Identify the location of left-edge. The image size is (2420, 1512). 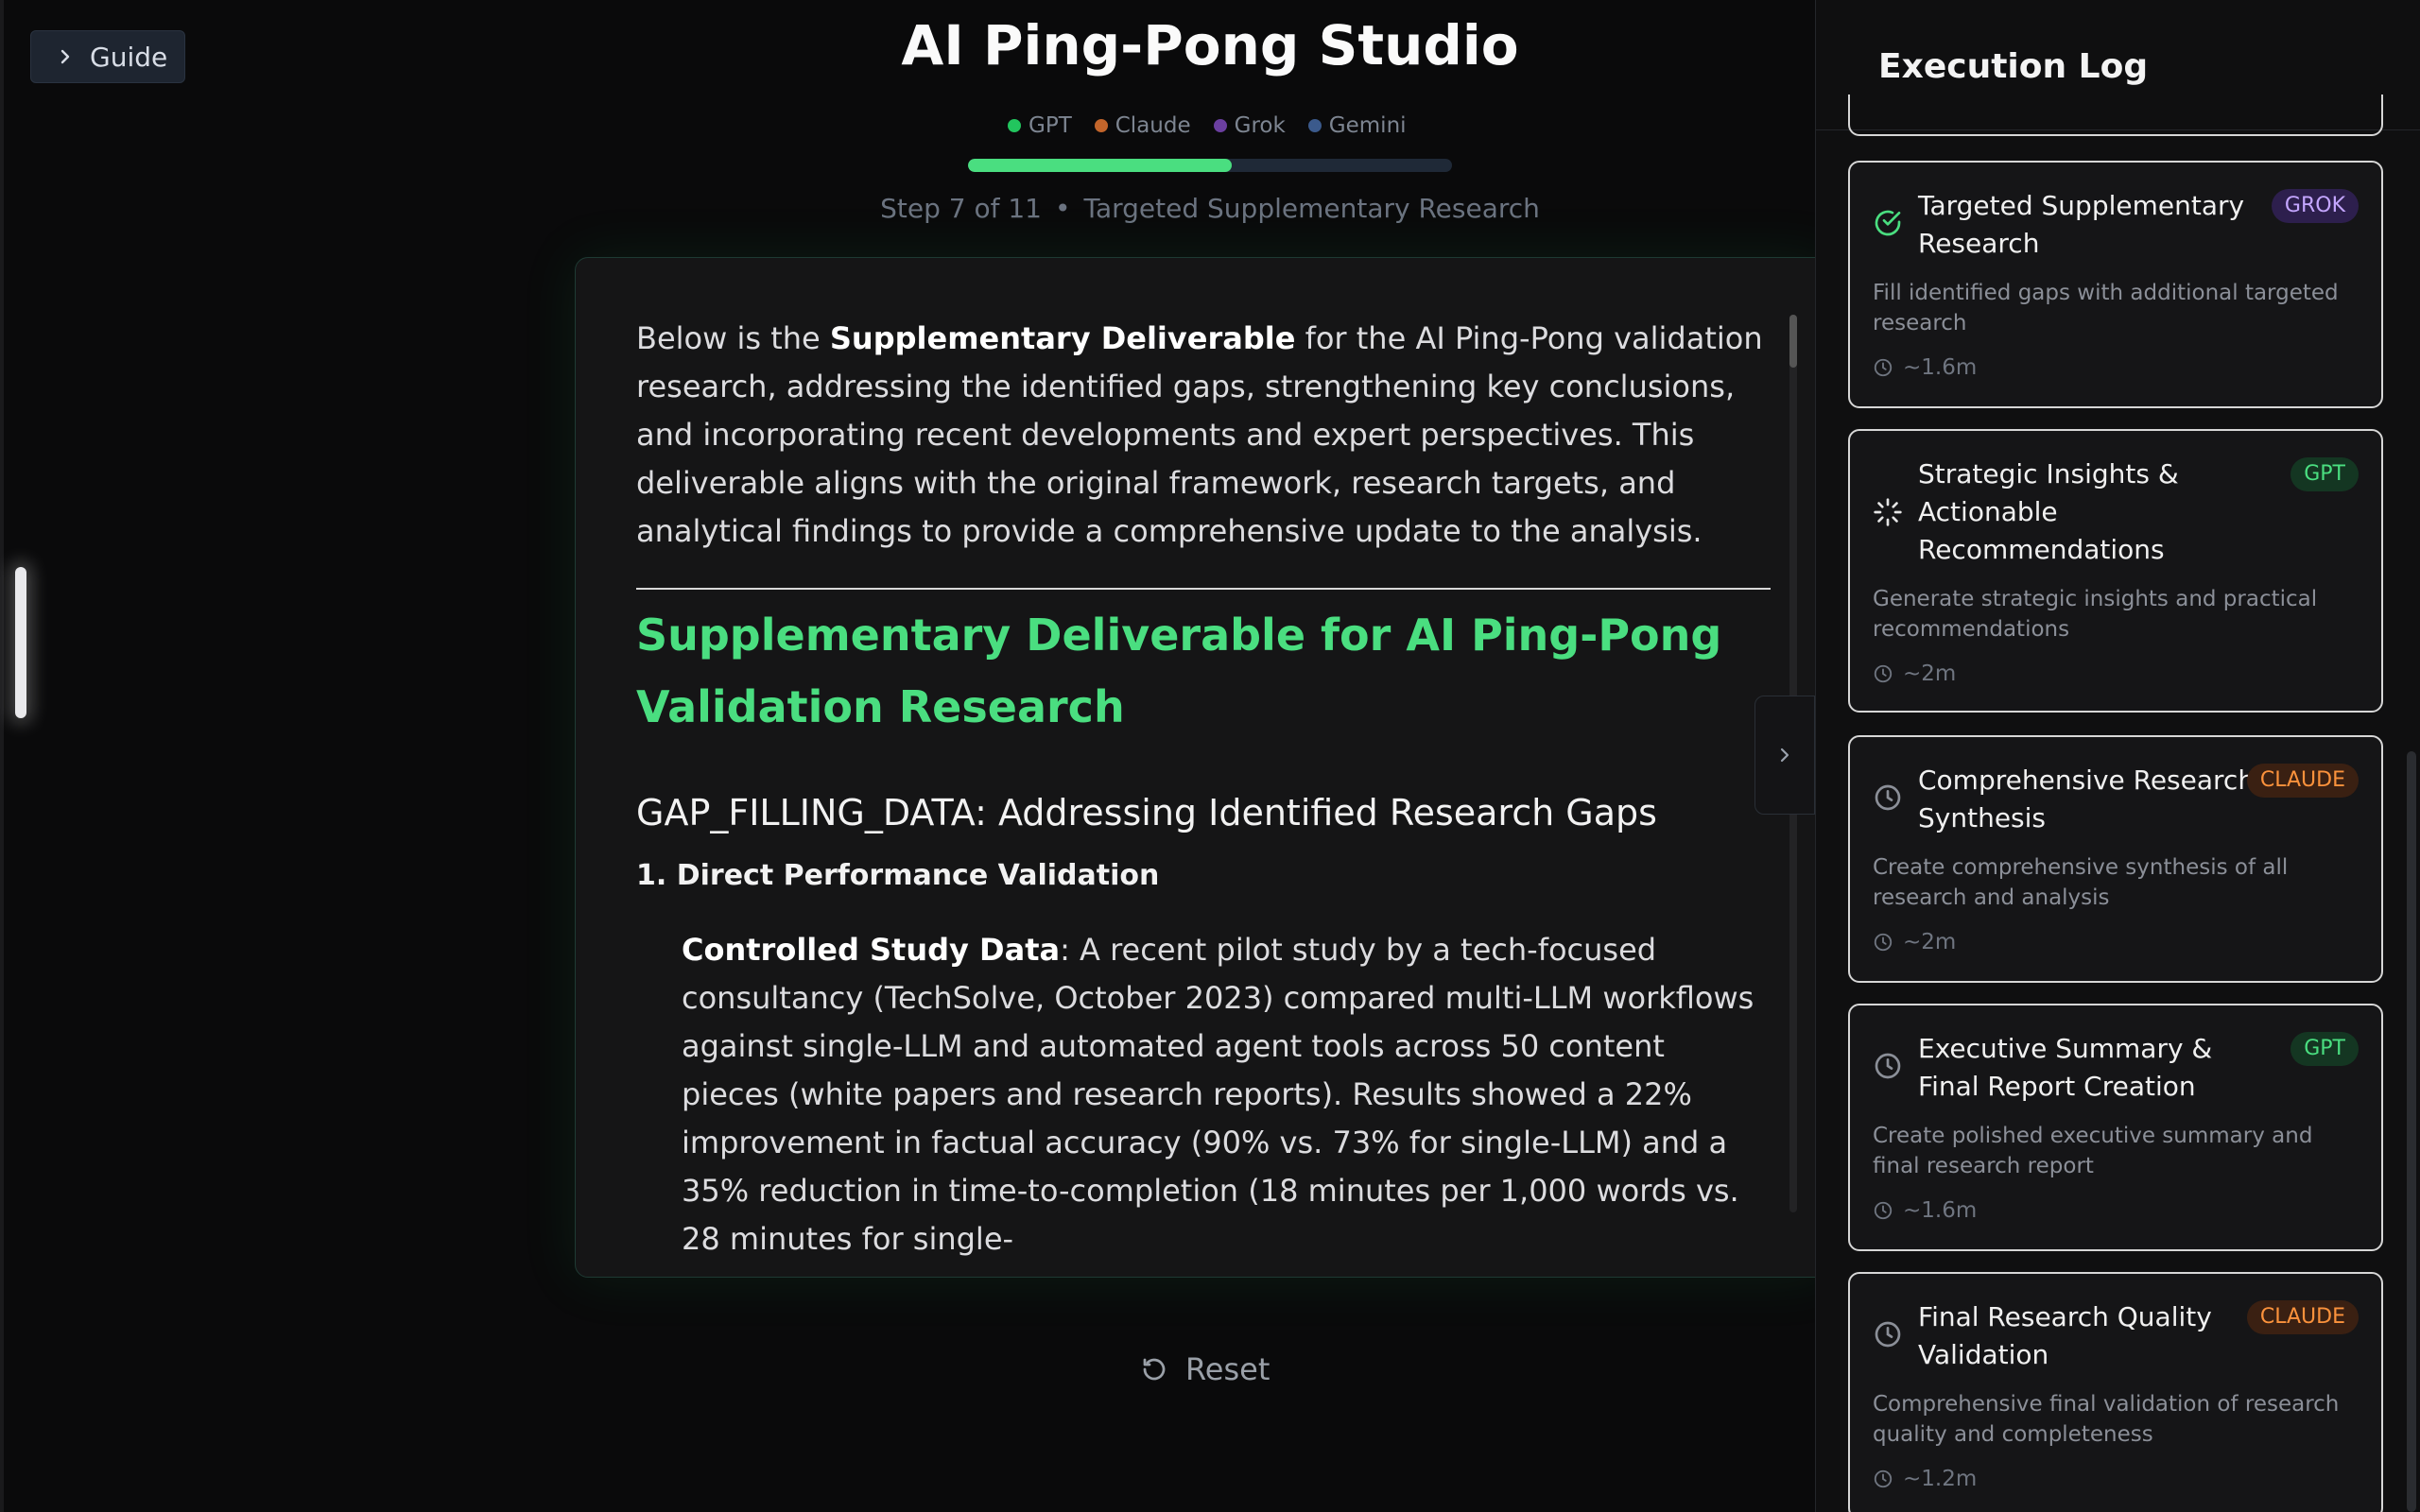
(2, 756).